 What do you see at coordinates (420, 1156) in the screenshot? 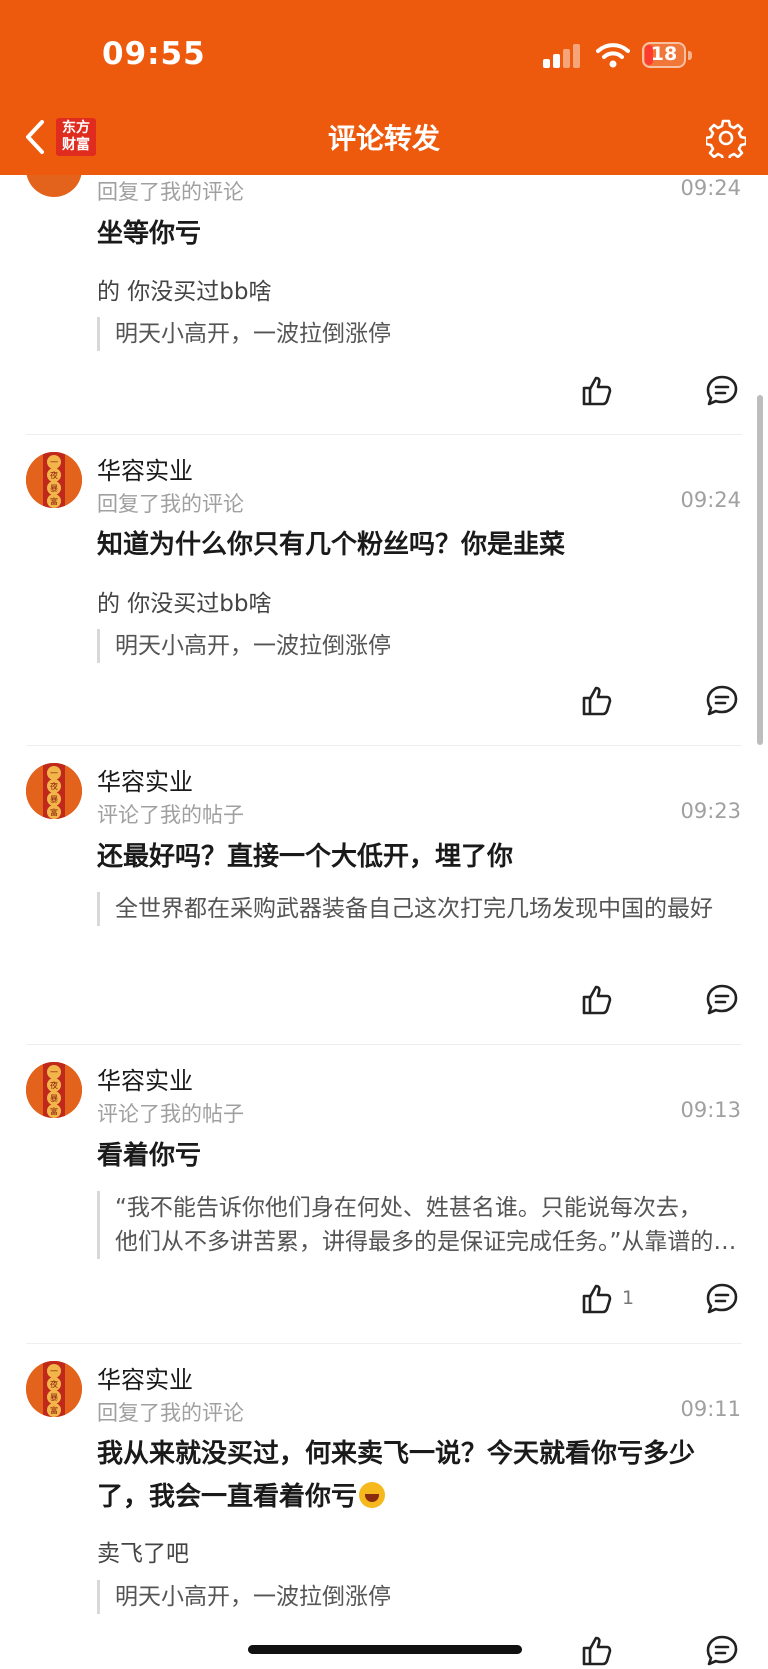
I see `comment-text: 看着你亏` at bounding box center [420, 1156].